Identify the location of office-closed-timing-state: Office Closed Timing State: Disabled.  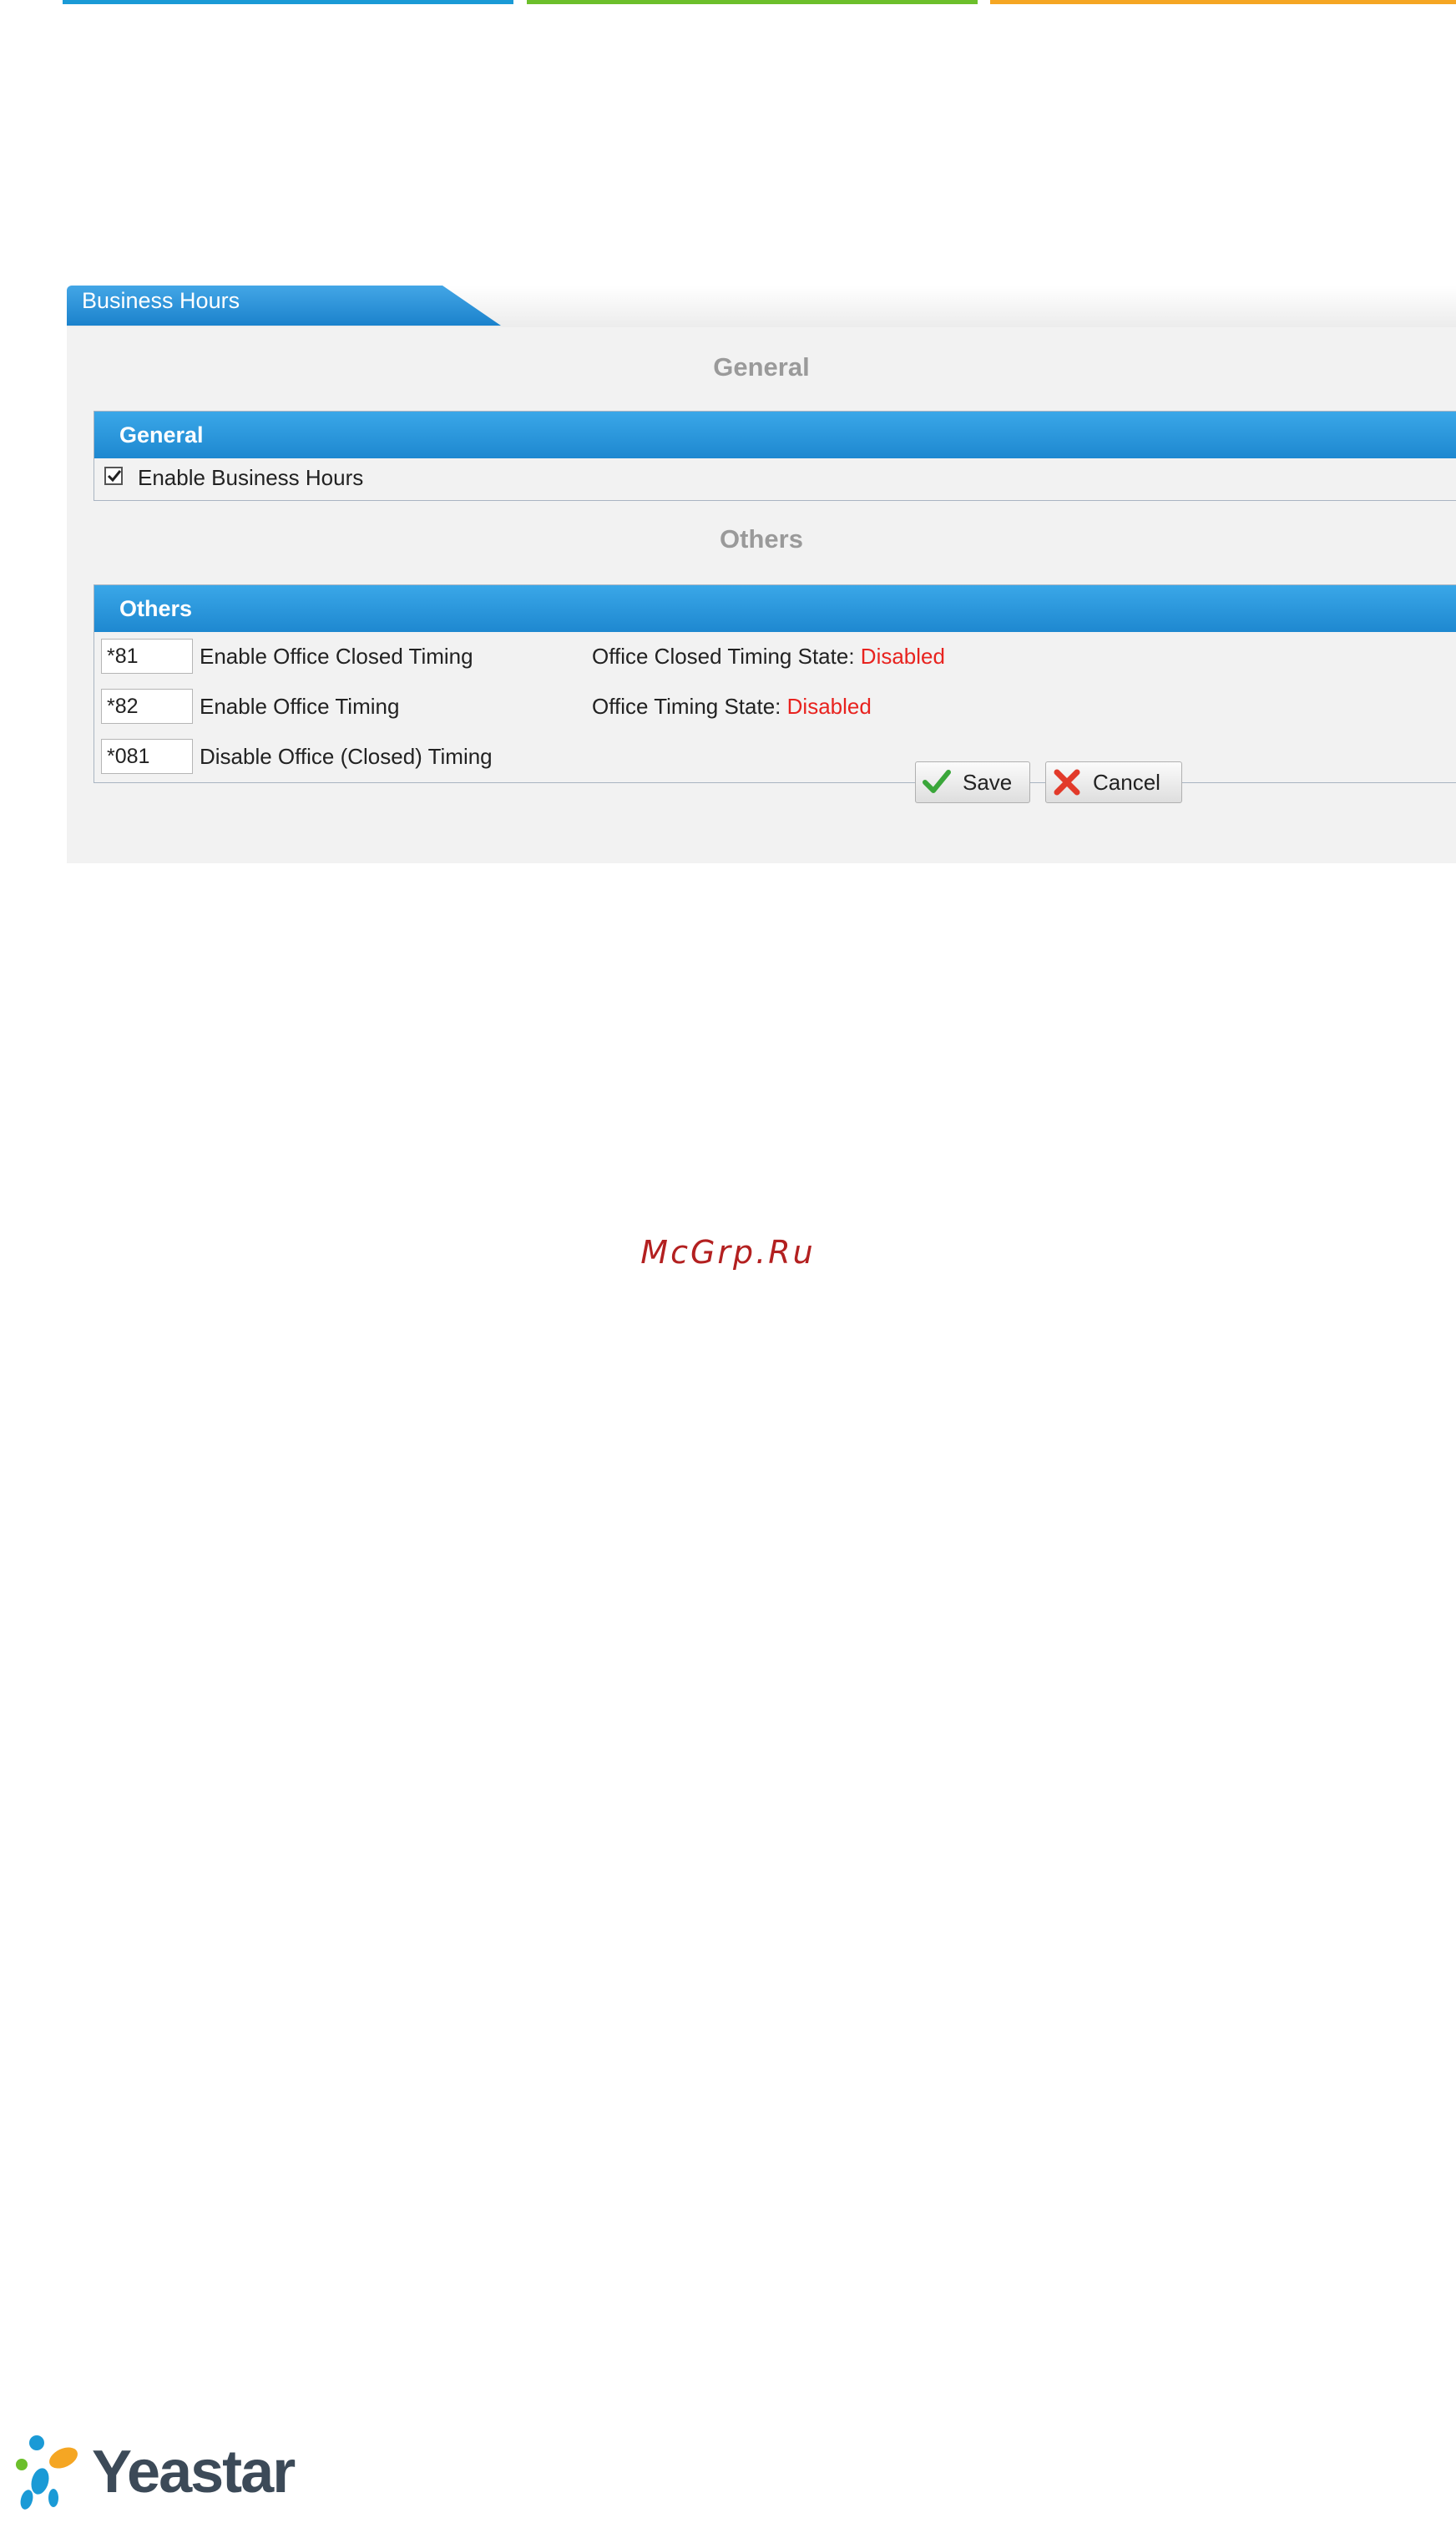
(768, 656).